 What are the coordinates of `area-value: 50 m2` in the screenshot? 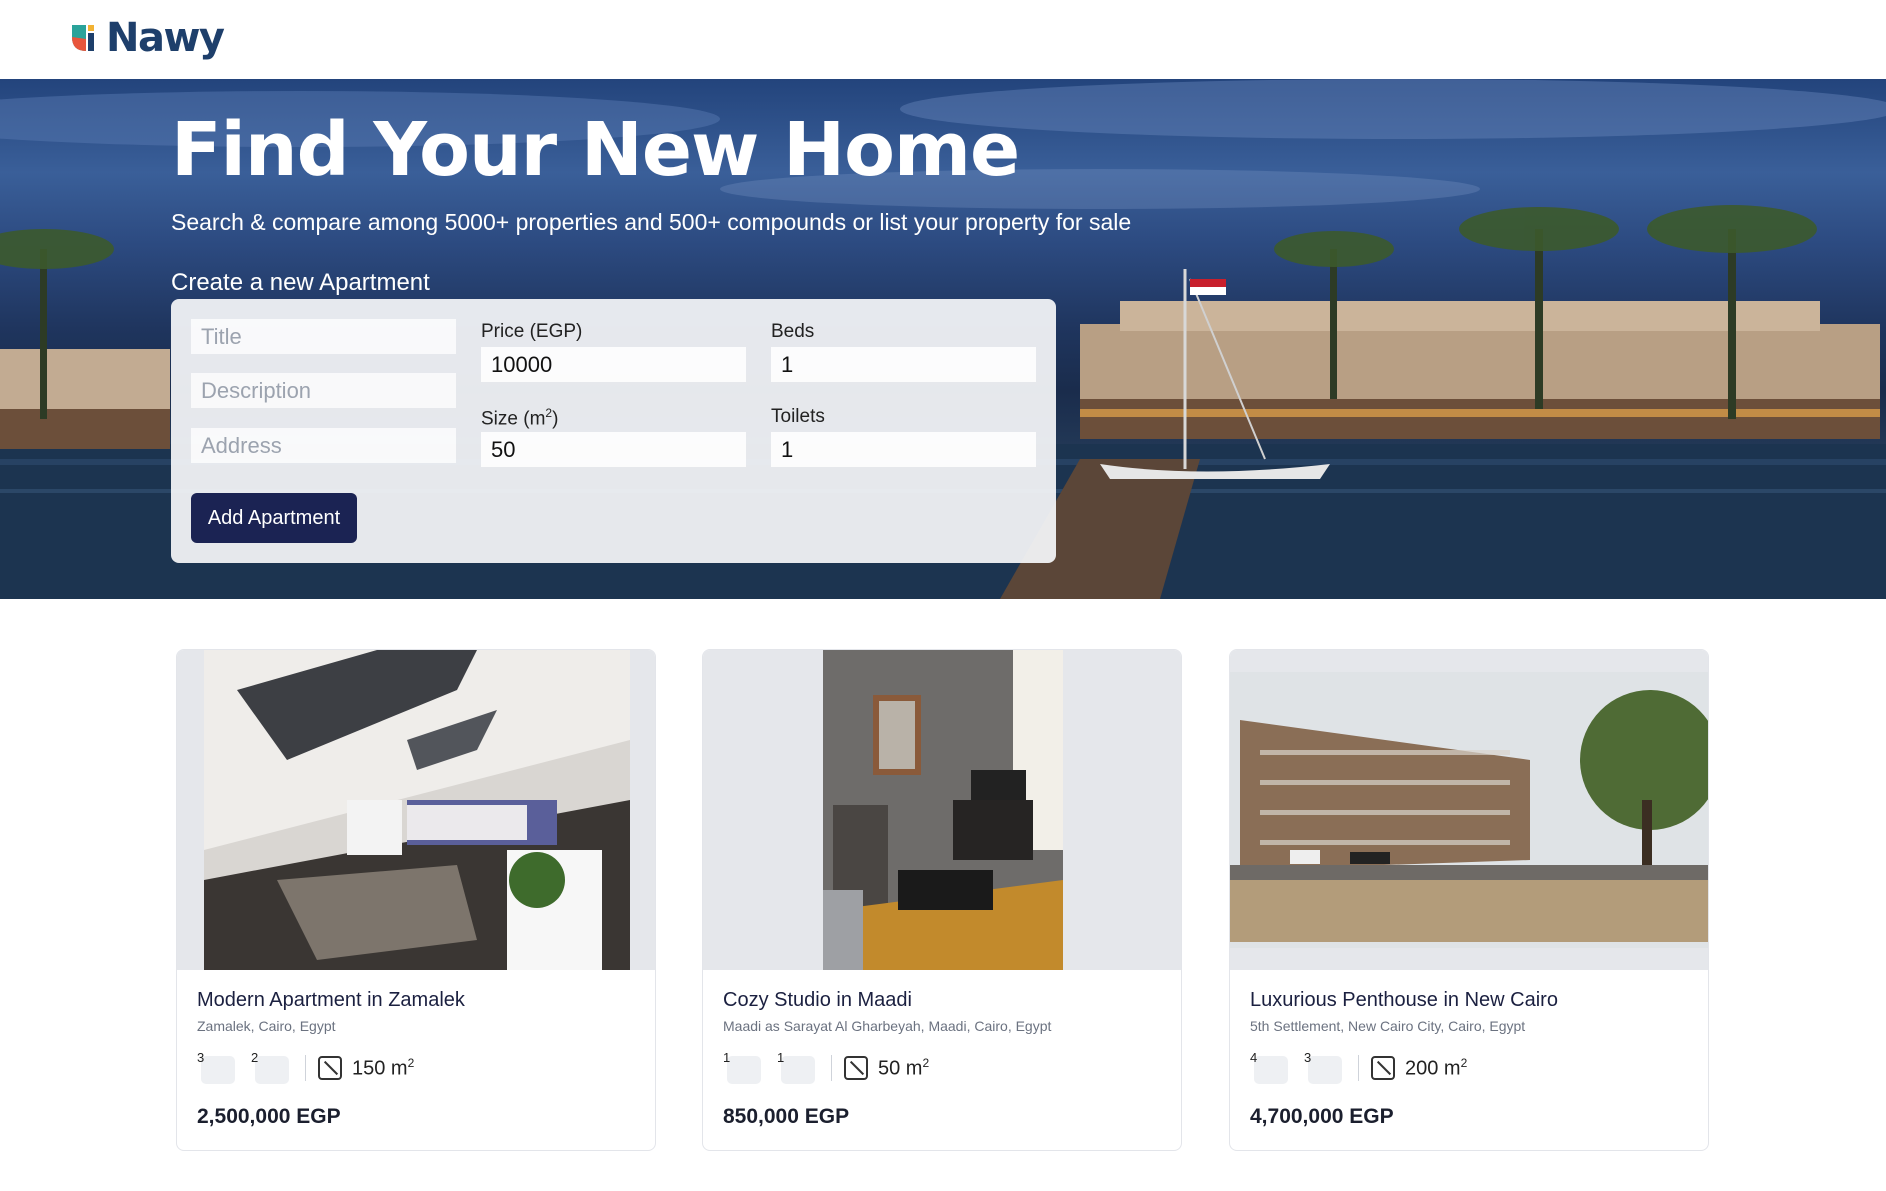 It's located at (904, 1067).